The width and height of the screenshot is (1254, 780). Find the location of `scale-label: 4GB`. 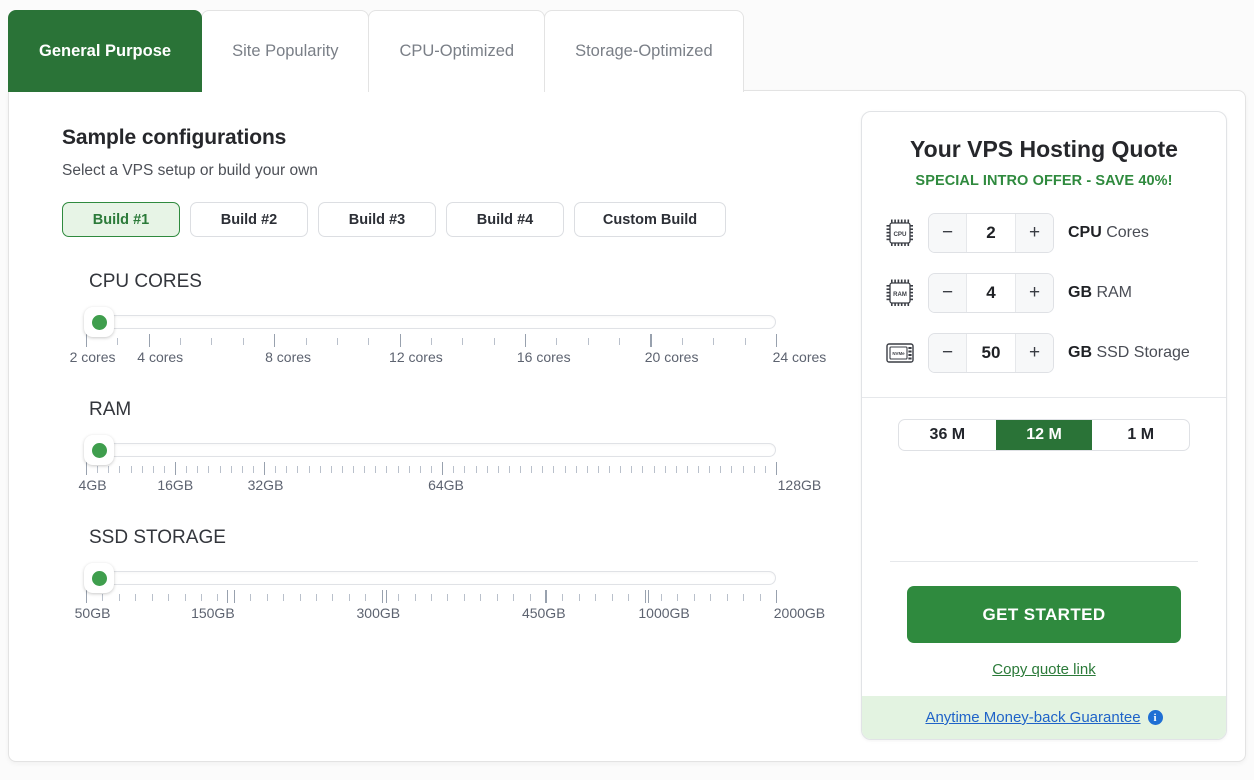

scale-label: 4GB is located at coordinates (92, 485).